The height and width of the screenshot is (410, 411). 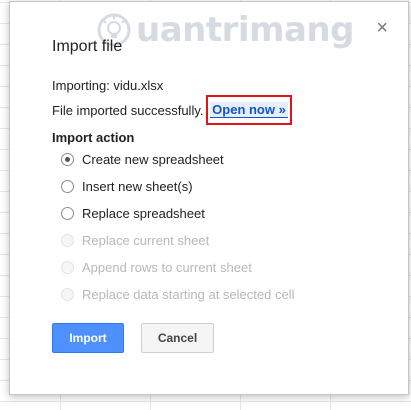 I want to click on option-label: Insert new sheet(s), so click(x=137, y=186).